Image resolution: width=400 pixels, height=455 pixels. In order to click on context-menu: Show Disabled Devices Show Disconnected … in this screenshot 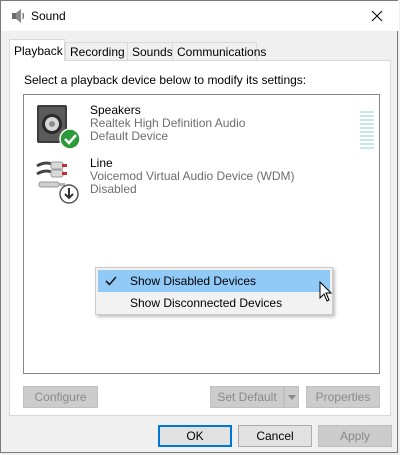, I will do `click(214, 291)`.